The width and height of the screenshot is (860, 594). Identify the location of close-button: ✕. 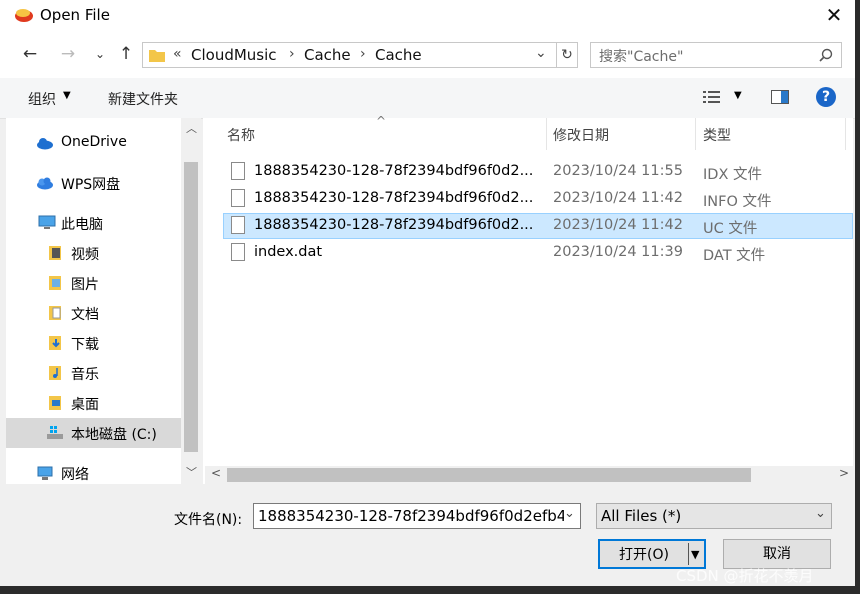
(834, 15).